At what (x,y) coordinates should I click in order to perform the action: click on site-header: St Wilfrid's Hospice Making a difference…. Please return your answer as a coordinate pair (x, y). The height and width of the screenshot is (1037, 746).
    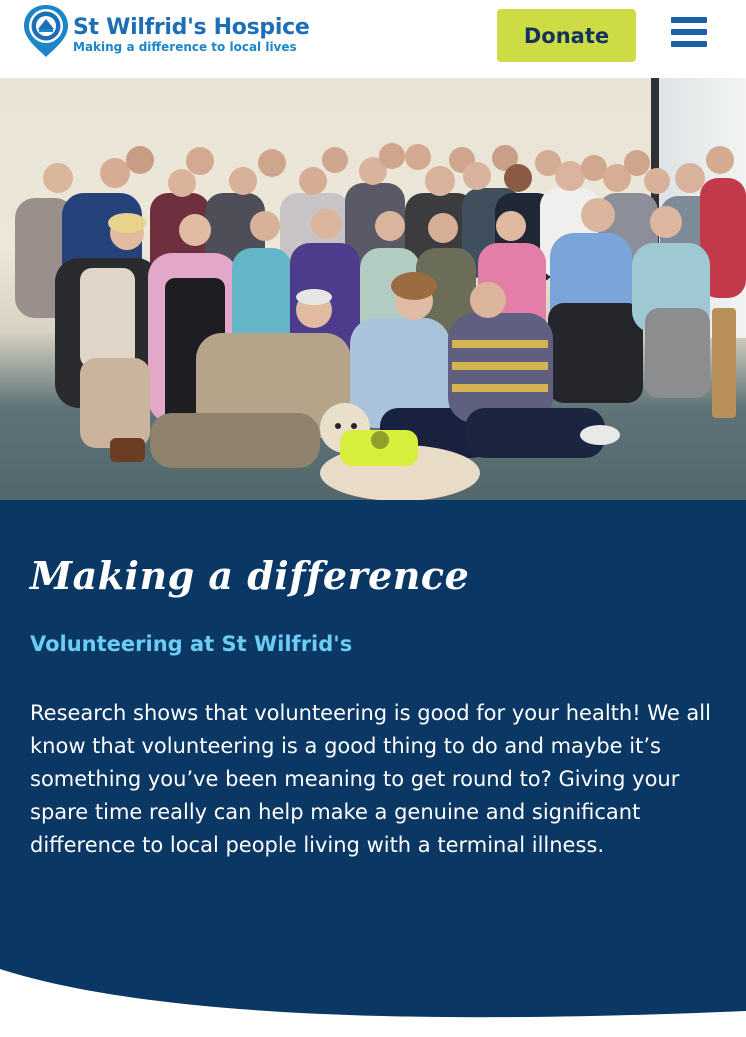
    Looking at the image, I should click on (373, 39).